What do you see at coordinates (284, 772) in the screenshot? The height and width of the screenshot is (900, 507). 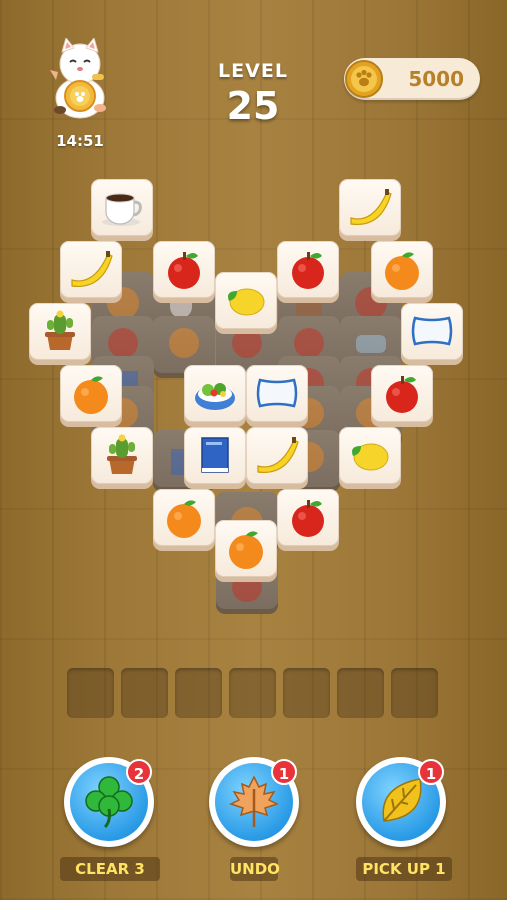 I see `undo-count-badge: 1` at bounding box center [284, 772].